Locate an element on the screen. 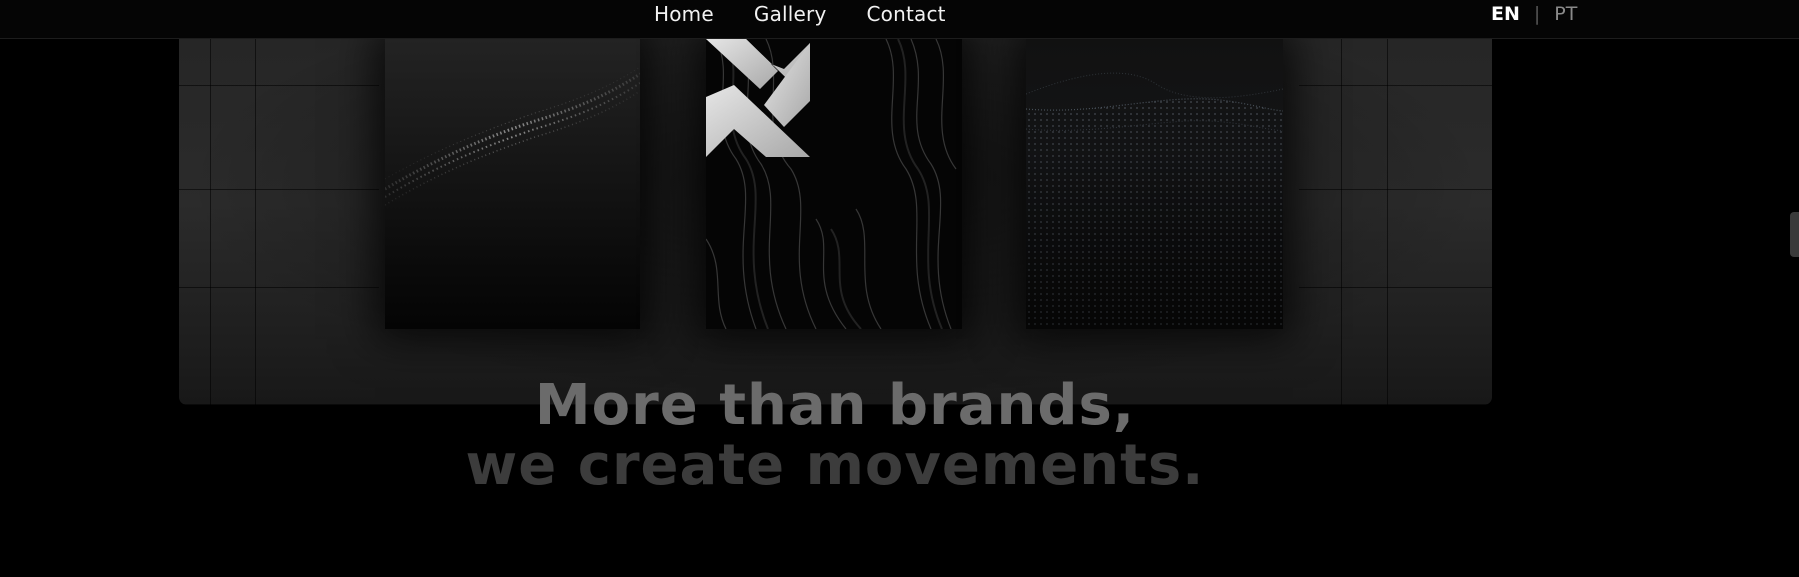 The height and width of the screenshot is (577, 1799). gallery-panel-right is located at coordinates (1154, 184).